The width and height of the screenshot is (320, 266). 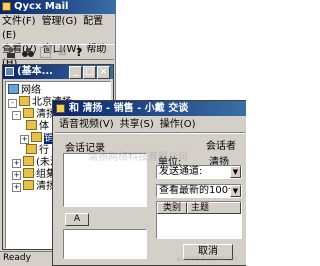 What do you see at coordinates (138, 157) in the screenshot?
I see `watermark-text: 清扬网络科技有限公司` at bounding box center [138, 157].